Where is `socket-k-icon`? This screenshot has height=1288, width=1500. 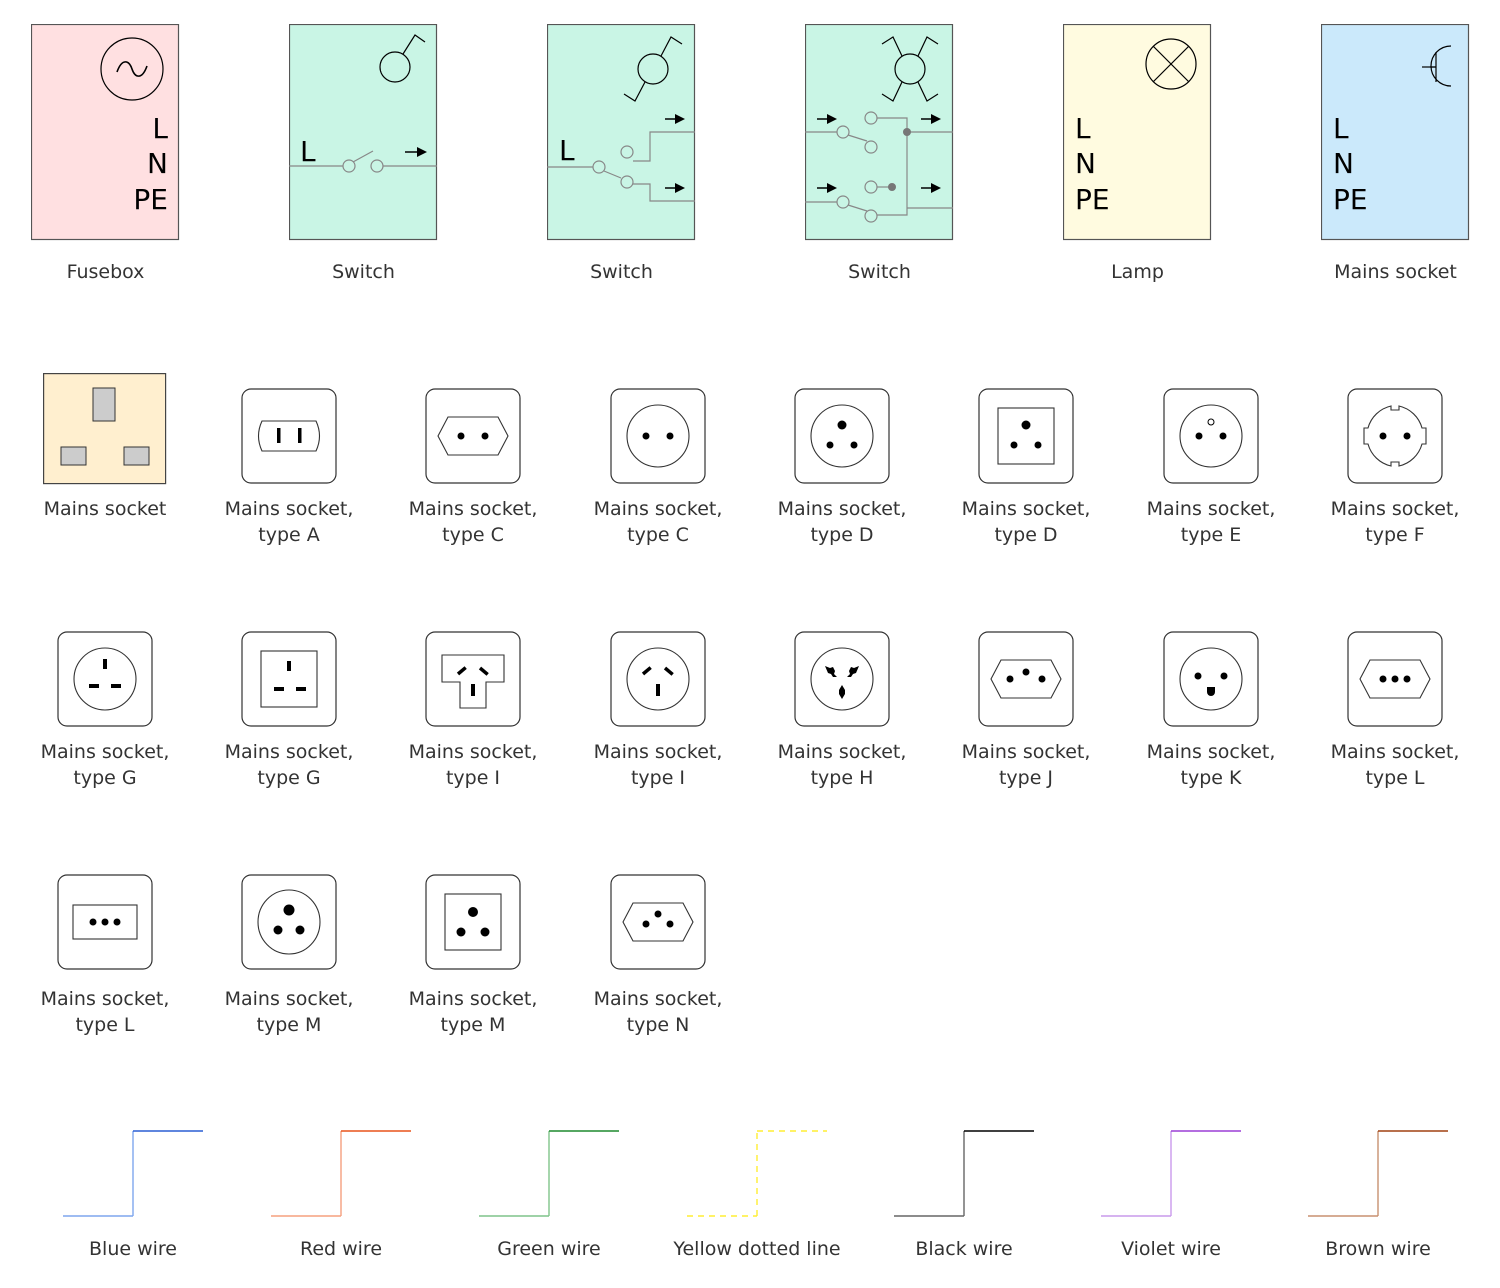
socket-k-icon is located at coordinates (1211, 679).